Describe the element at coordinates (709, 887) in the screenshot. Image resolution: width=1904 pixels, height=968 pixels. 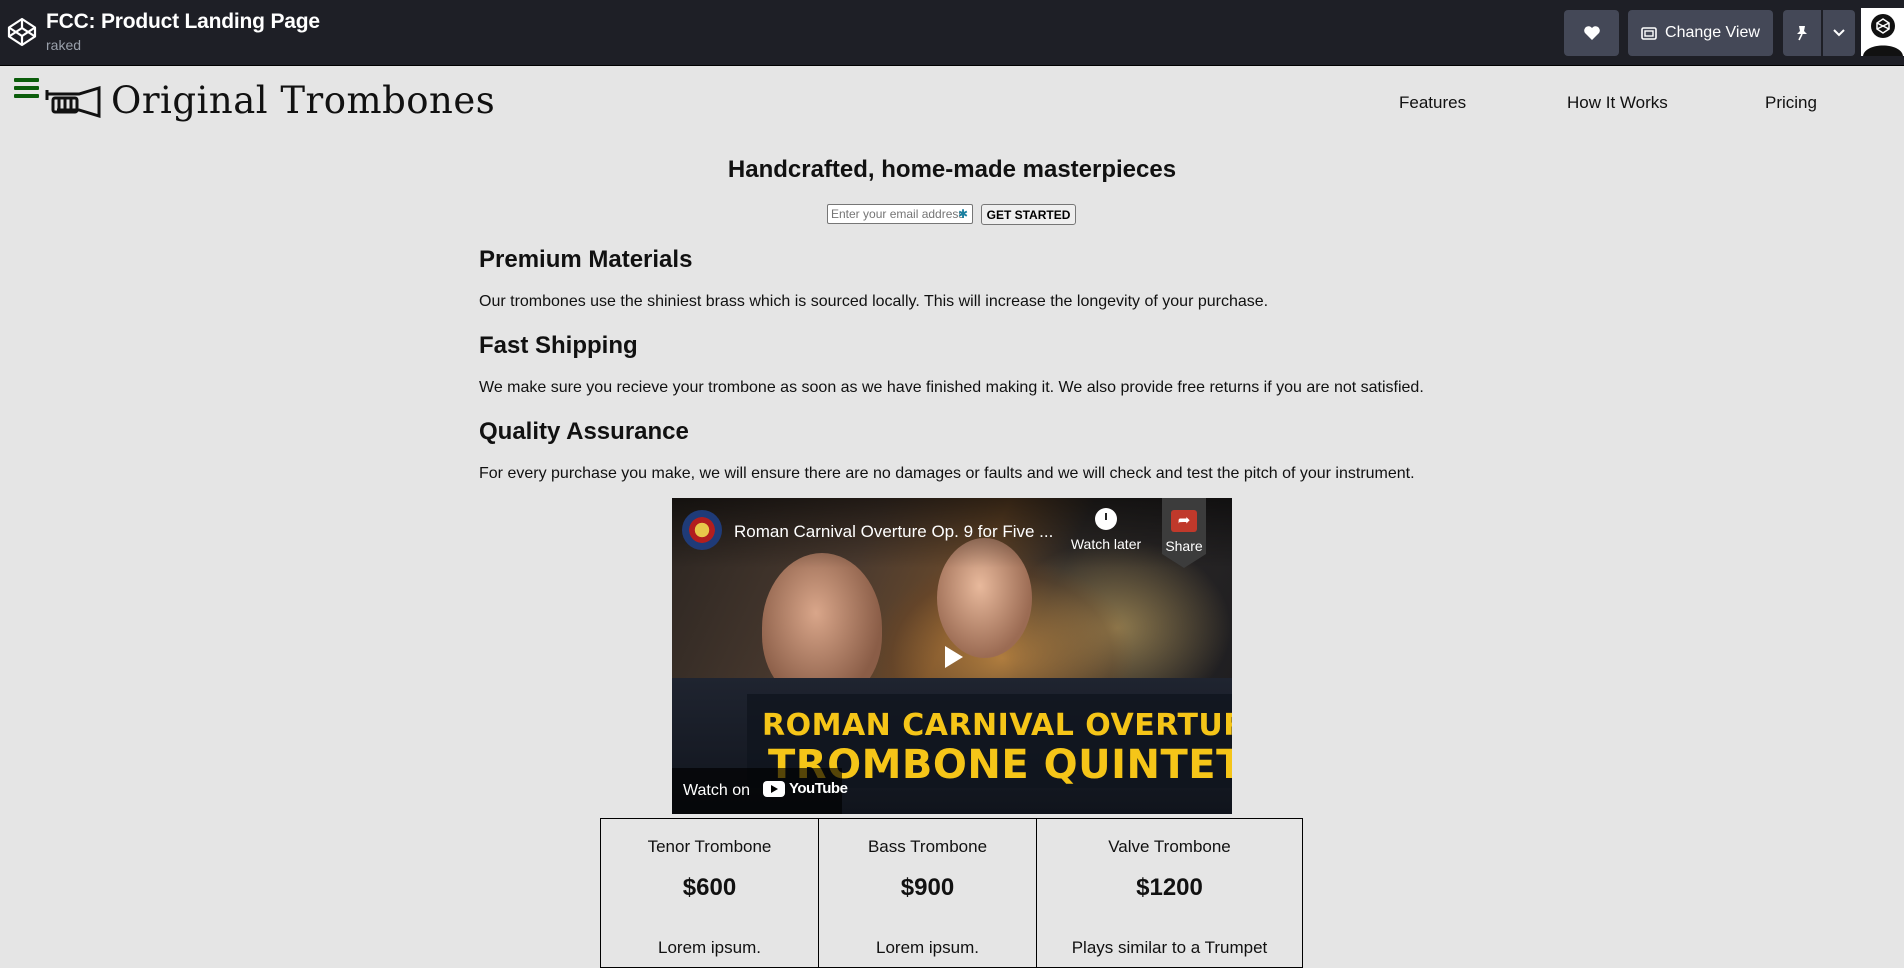
I see `pricing-card-price: $600` at that location.